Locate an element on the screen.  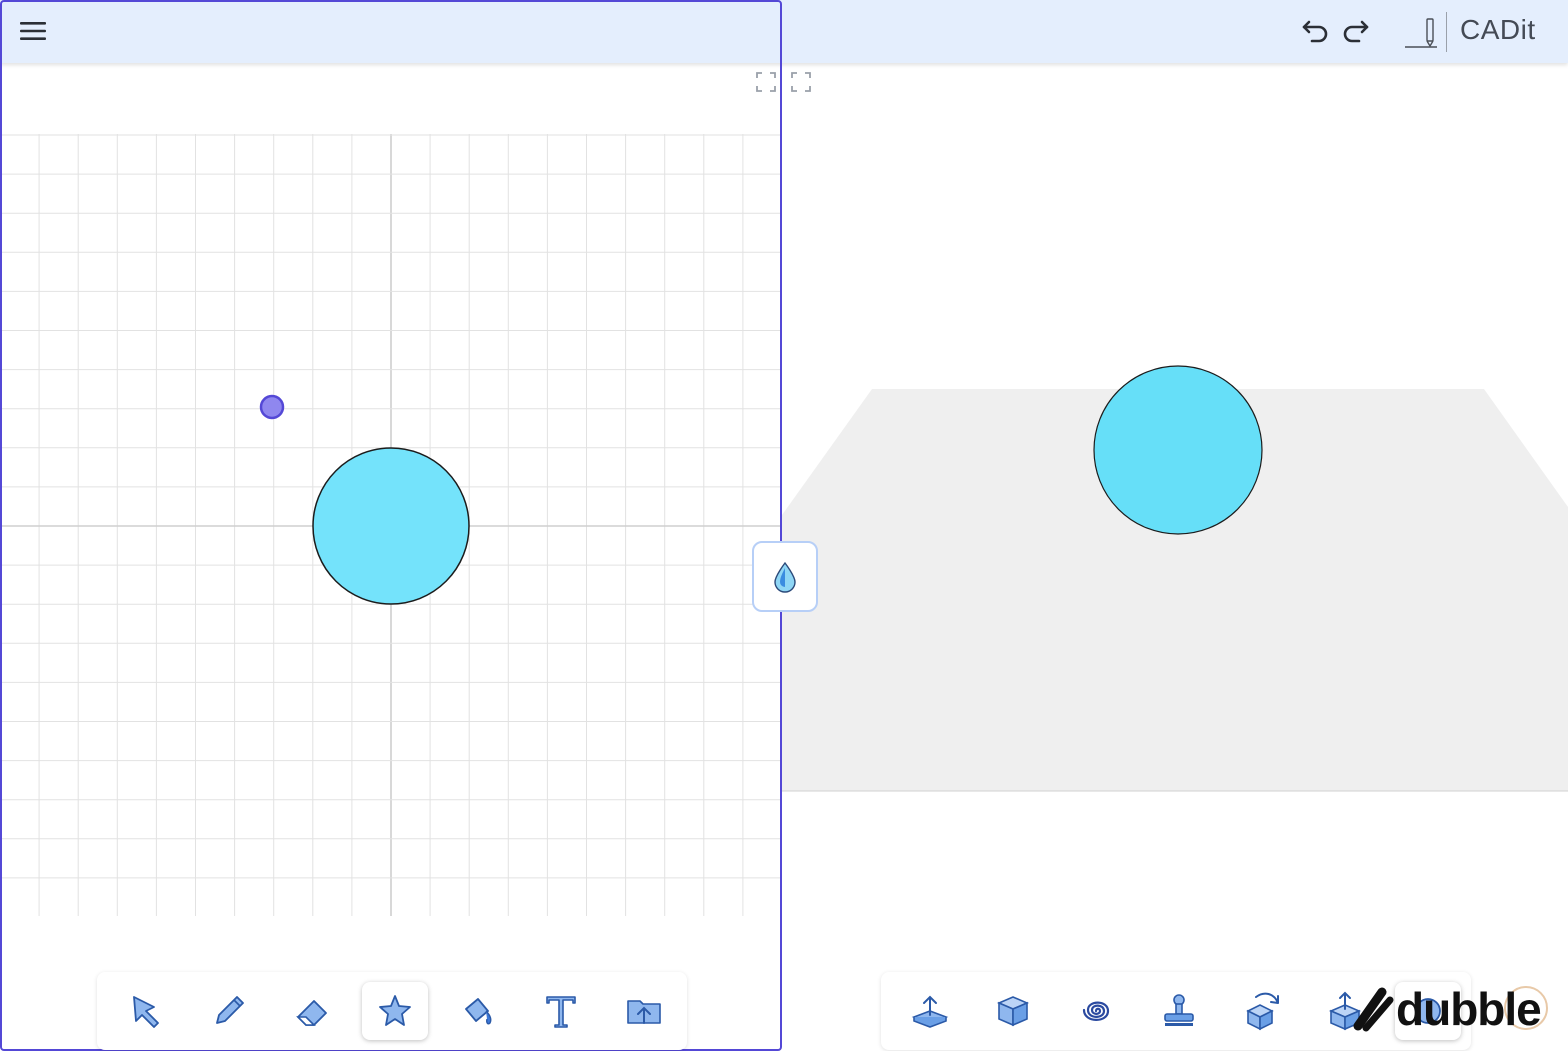
star-icon is located at coordinates (395, 1010).